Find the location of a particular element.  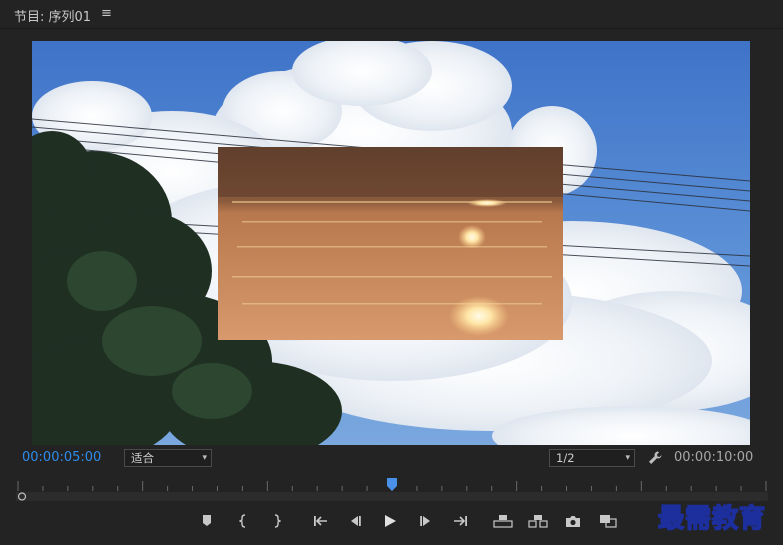

scrub-bar is located at coordinates (392, 496).